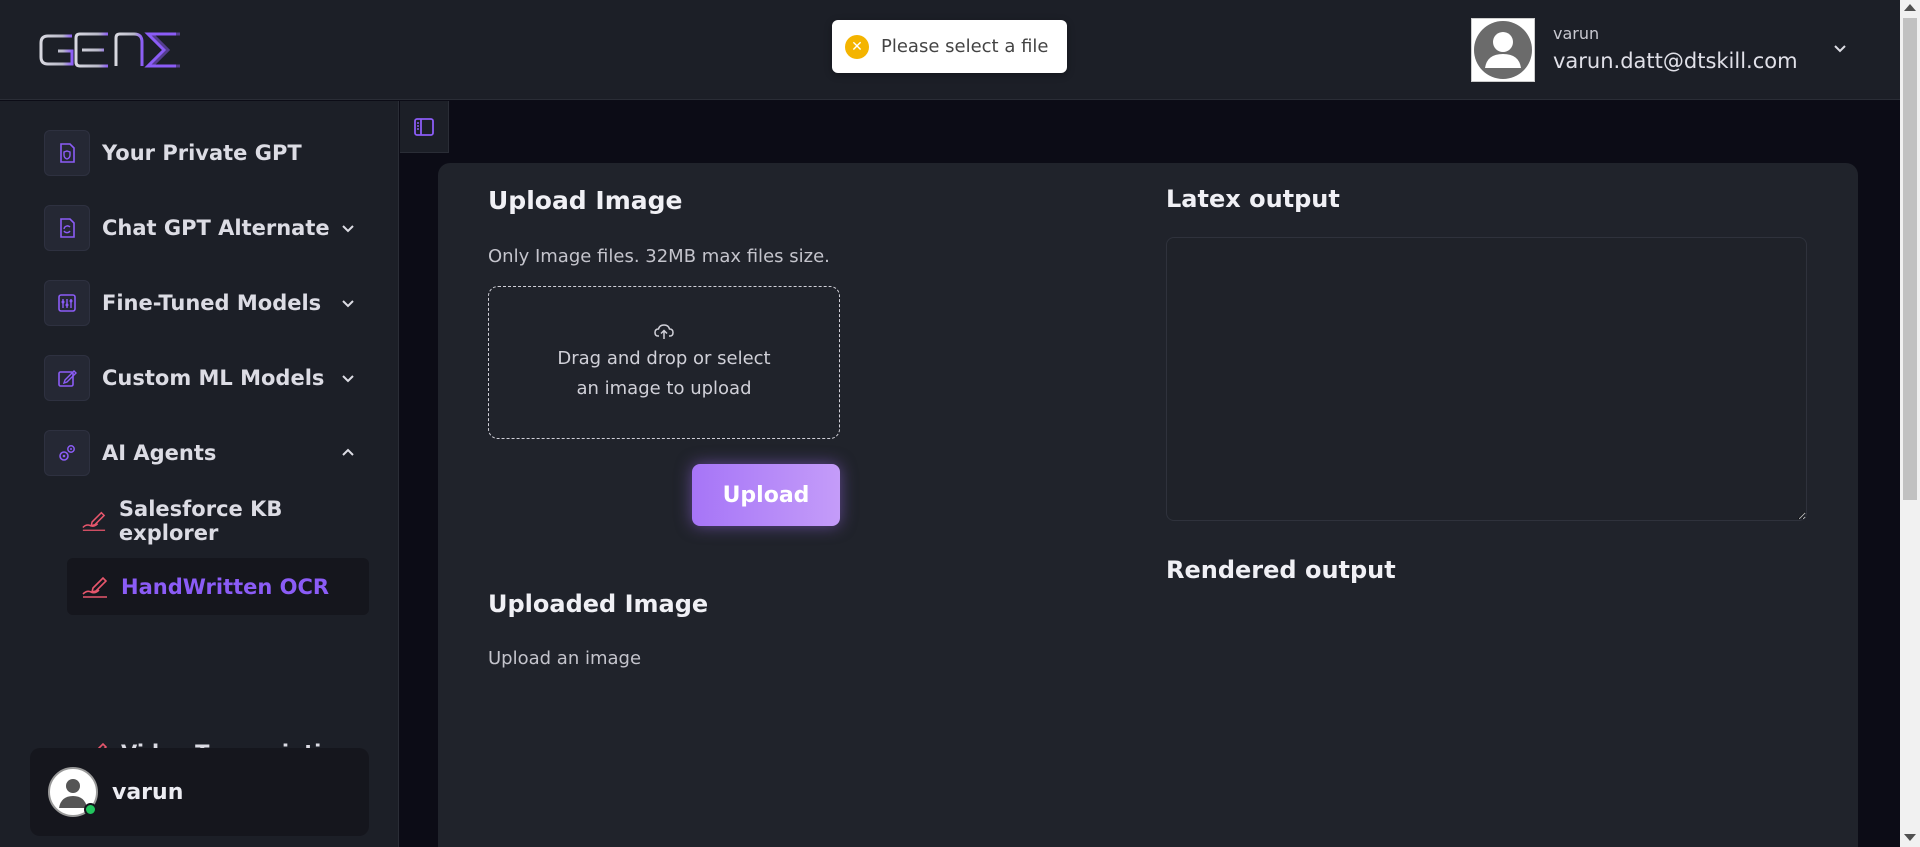  What do you see at coordinates (159, 453) in the screenshot?
I see `sidebar-item-label: AI Agents` at bounding box center [159, 453].